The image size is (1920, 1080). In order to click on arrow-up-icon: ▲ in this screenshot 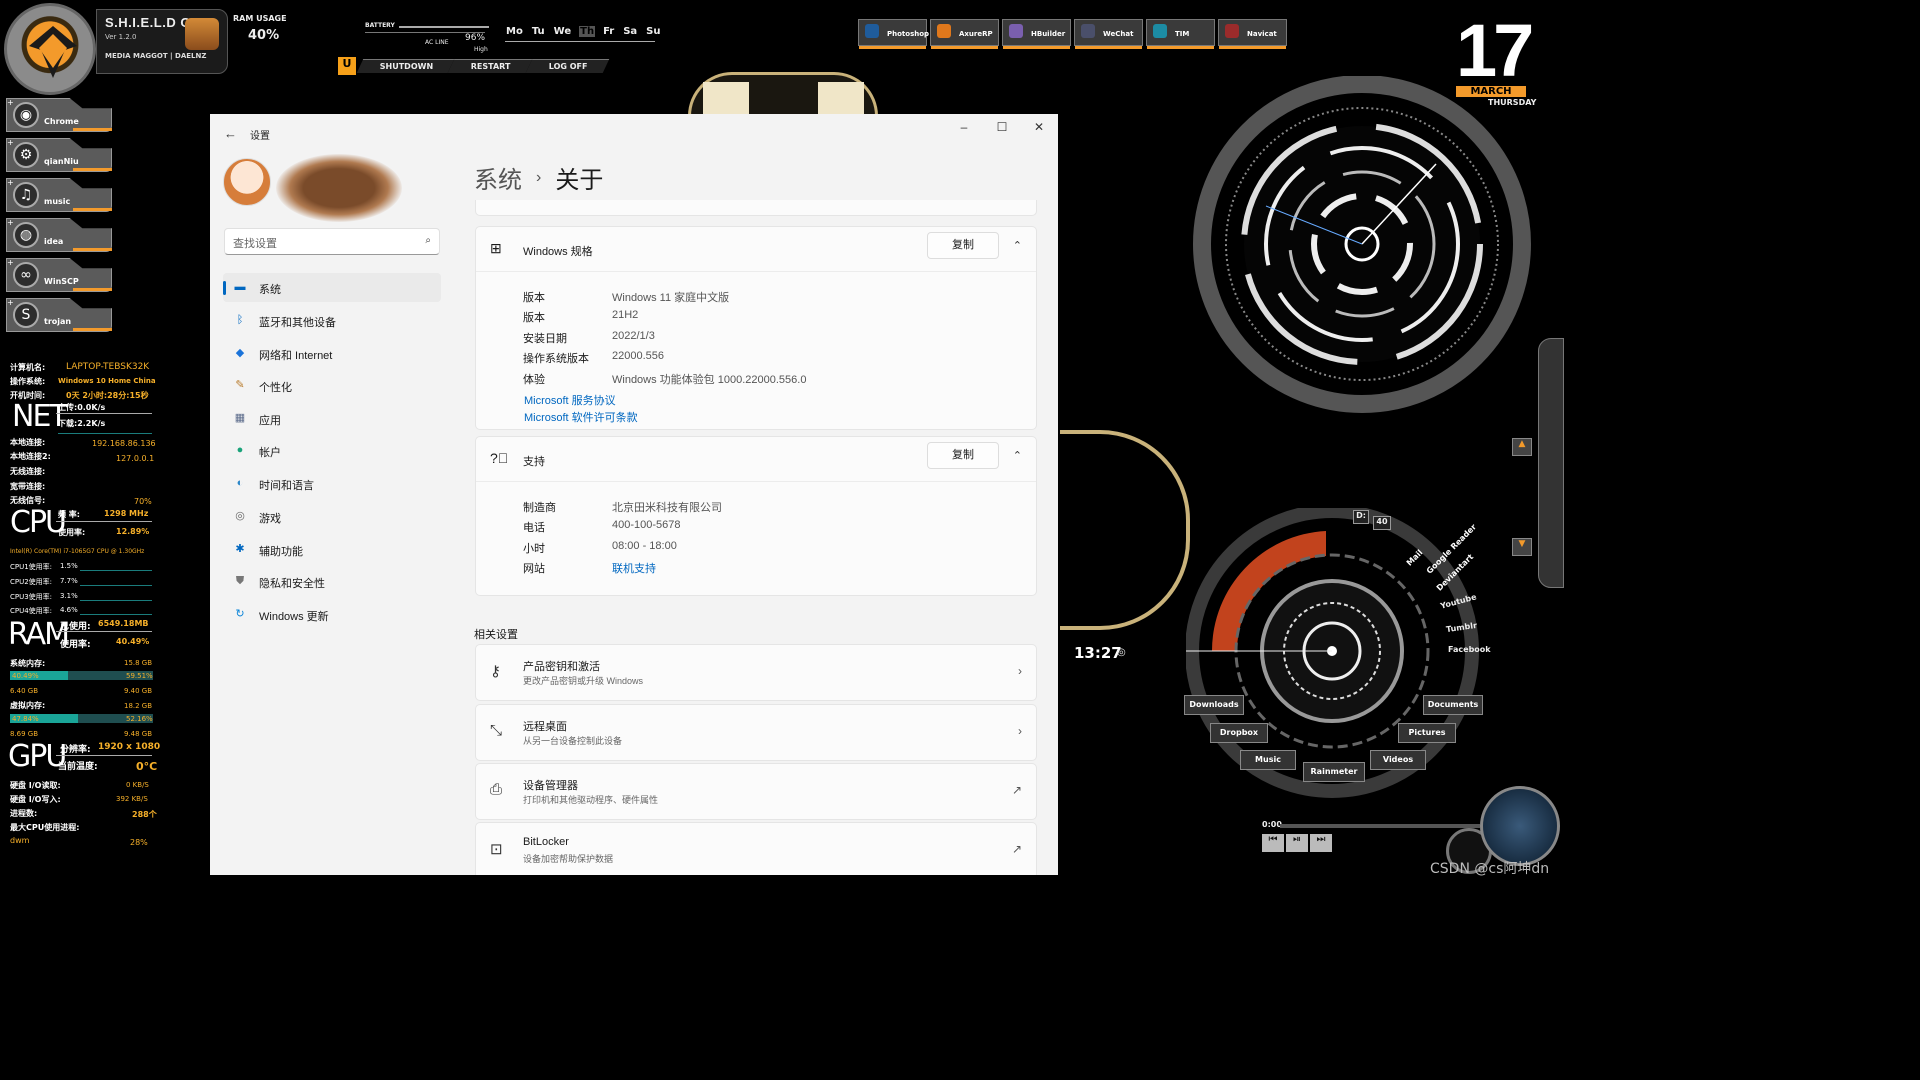, I will do `click(1522, 447)`.